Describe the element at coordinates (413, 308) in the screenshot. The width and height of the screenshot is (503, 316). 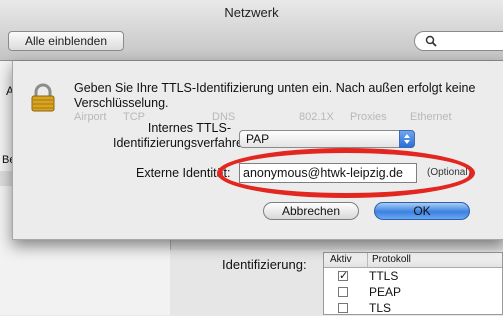
I see `table-row: TLS` at that location.